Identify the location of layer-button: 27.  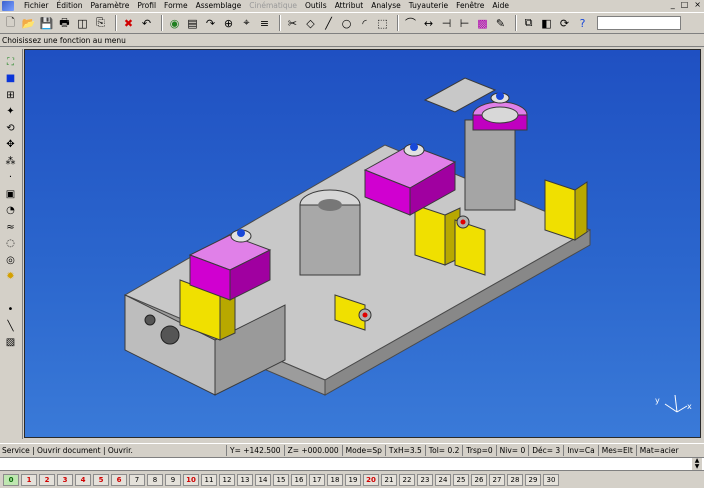
(497, 479).